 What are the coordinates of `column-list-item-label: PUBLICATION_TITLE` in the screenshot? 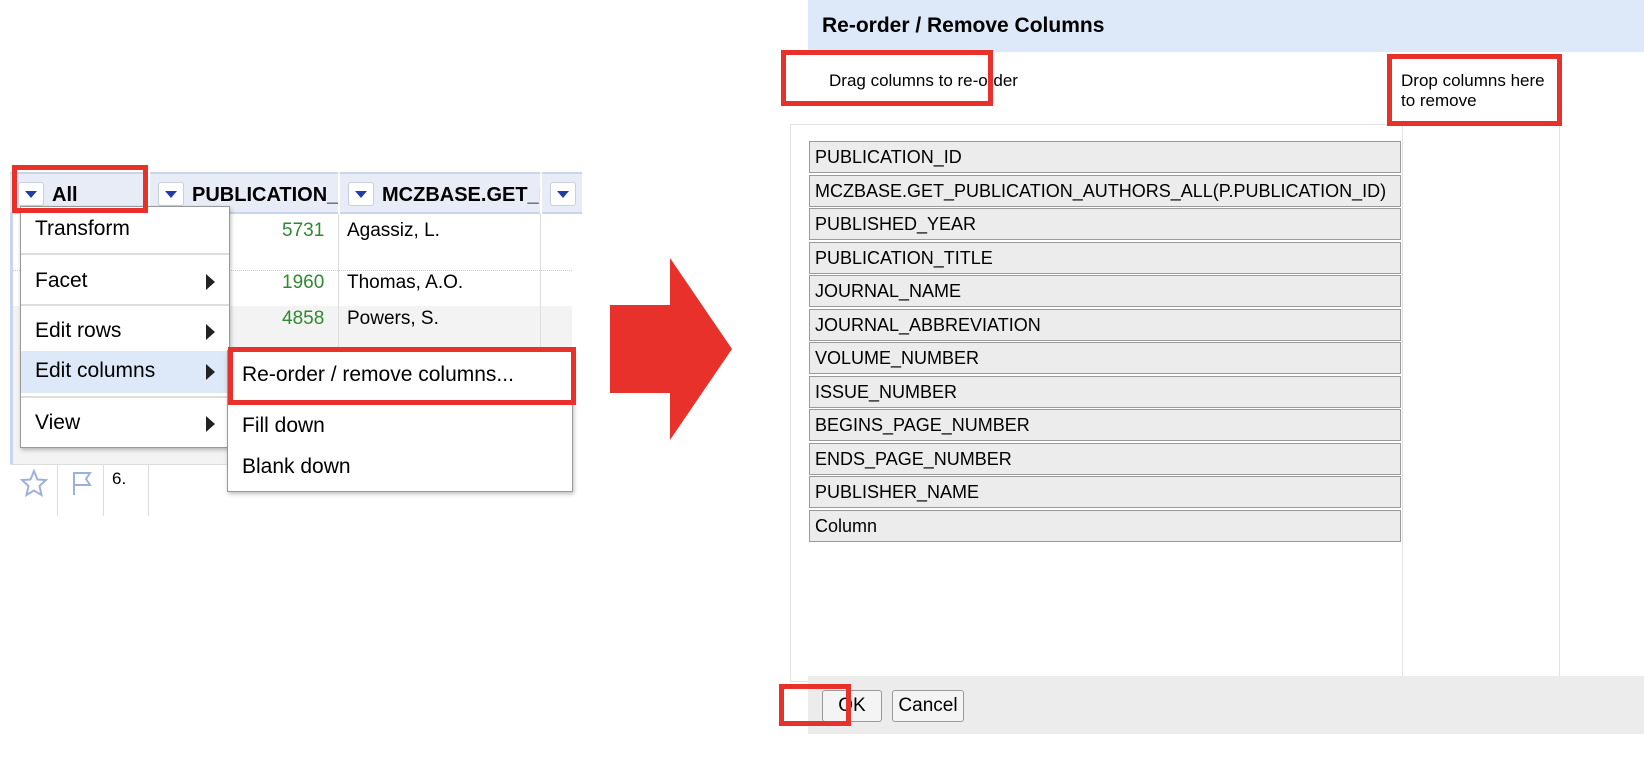 It's located at (904, 257).